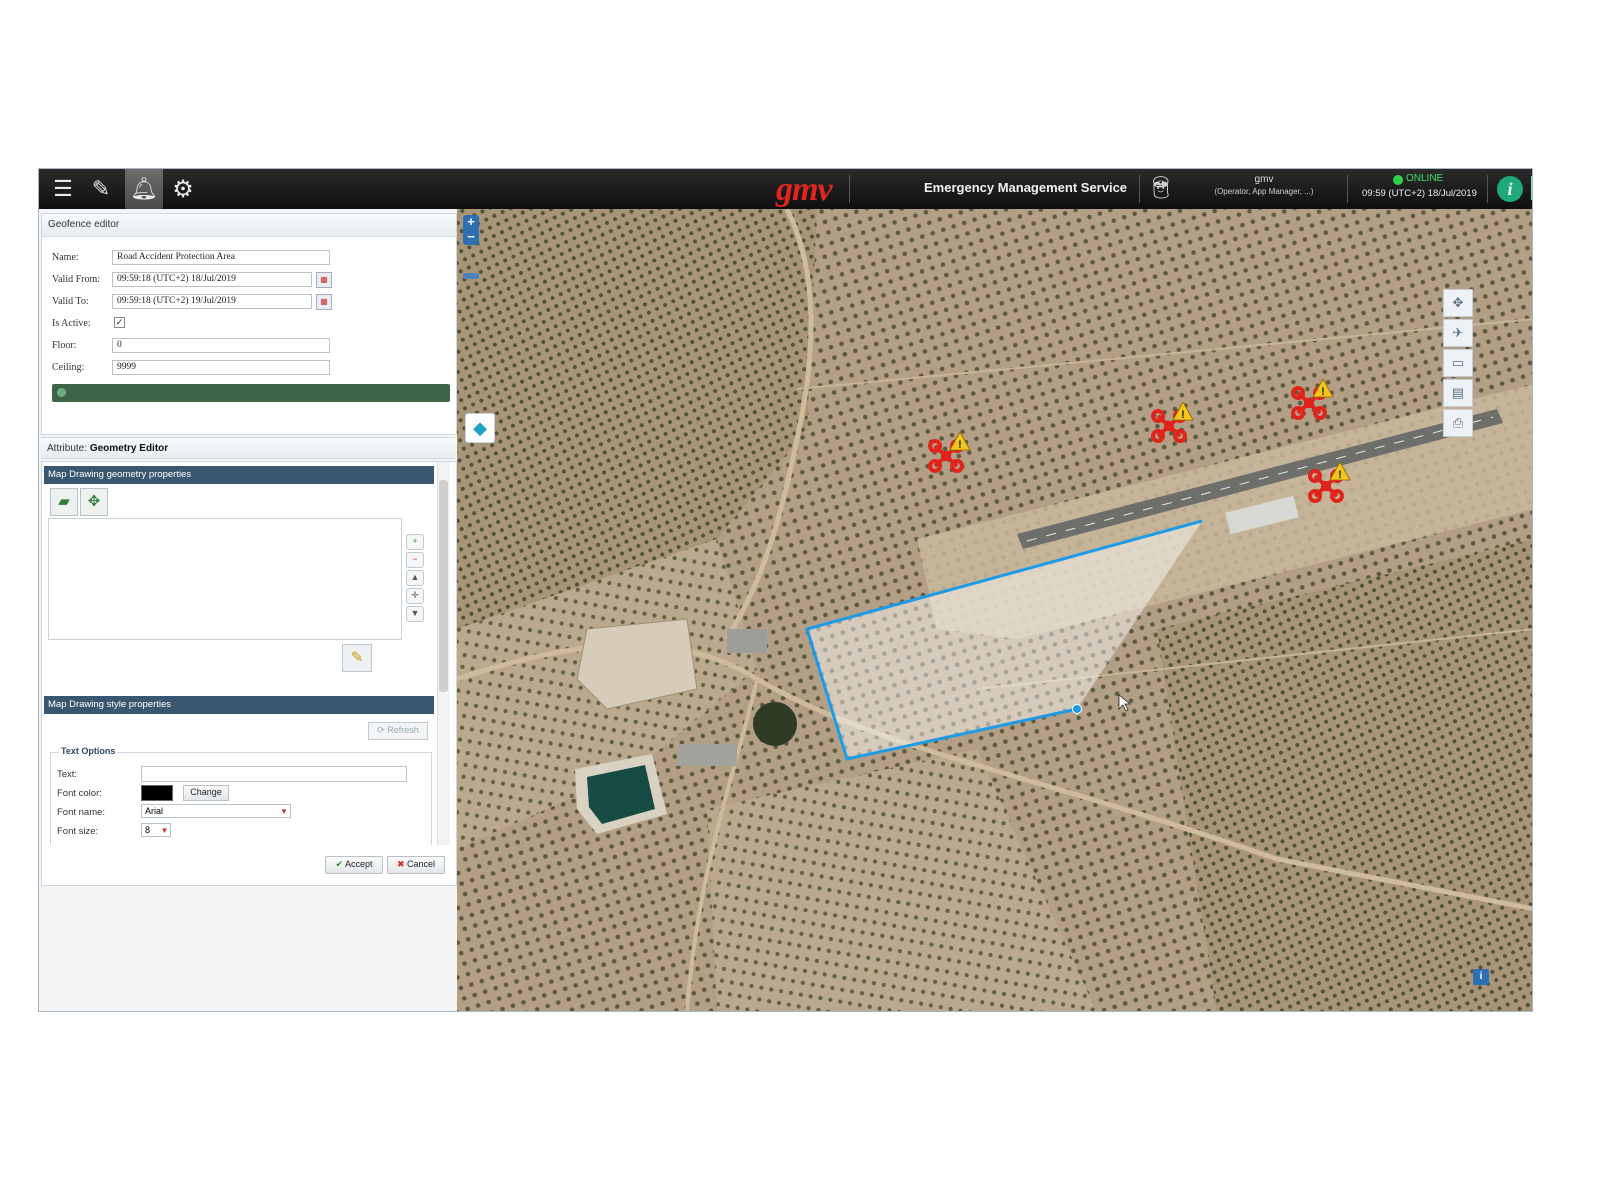 The image size is (1600, 1200). I want to click on zoom-in-button: +, so click(471, 222).